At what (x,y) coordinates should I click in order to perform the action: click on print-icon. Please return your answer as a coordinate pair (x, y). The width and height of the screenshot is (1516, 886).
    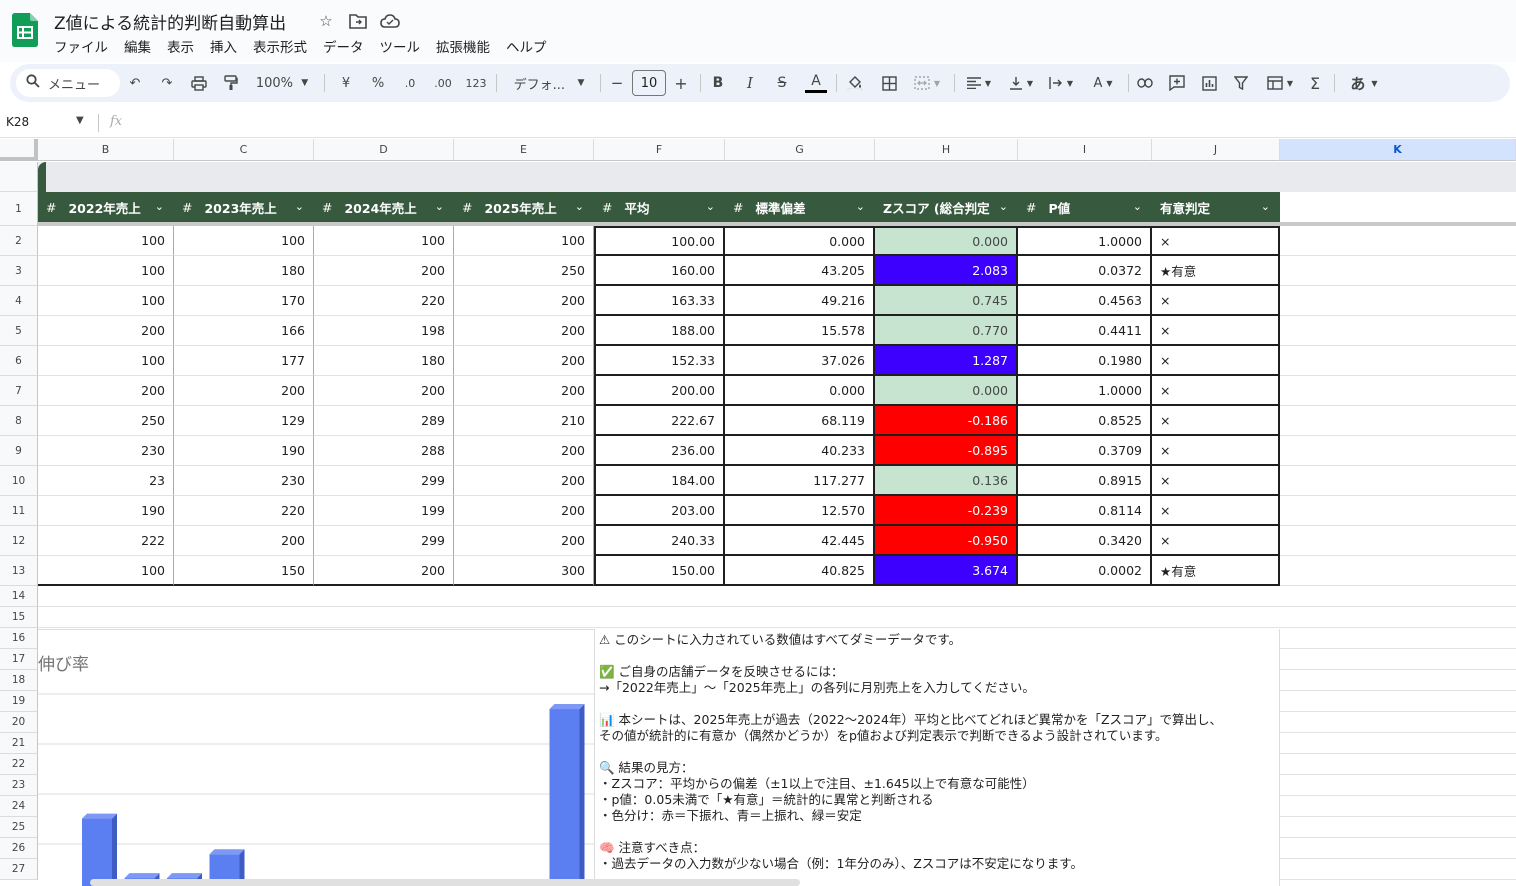
    Looking at the image, I should click on (199, 83).